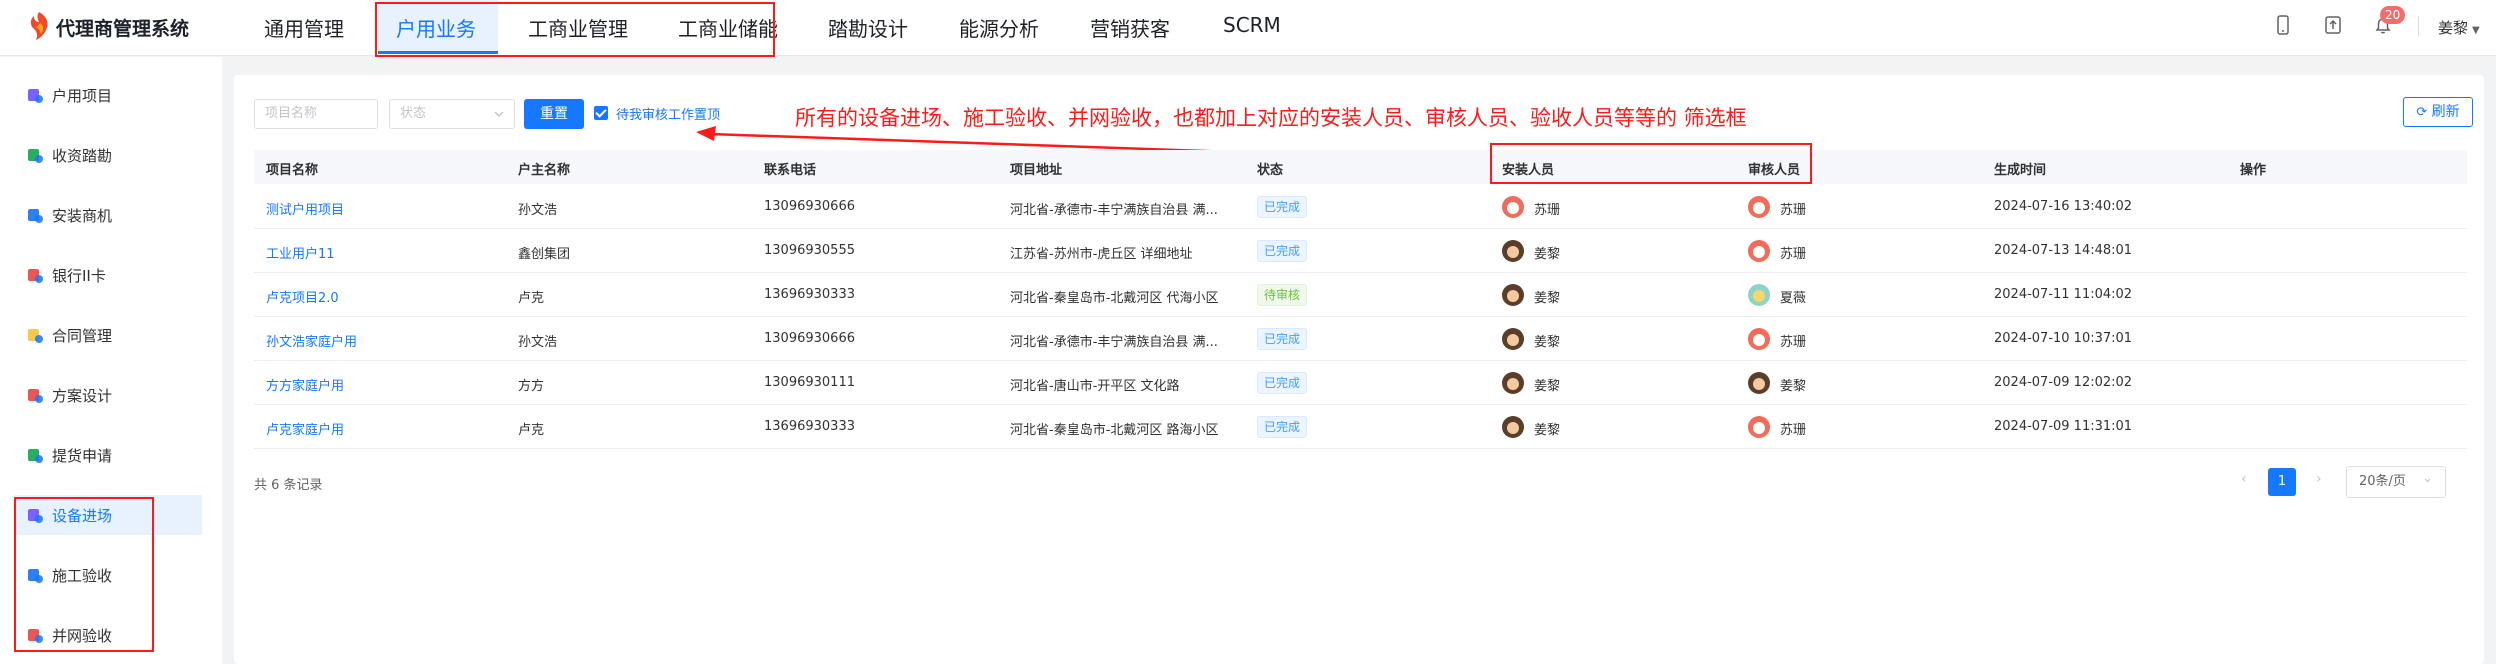 This screenshot has width=2496, height=664. What do you see at coordinates (35, 335) in the screenshot?
I see `contract-icon` at bounding box center [35, 335].